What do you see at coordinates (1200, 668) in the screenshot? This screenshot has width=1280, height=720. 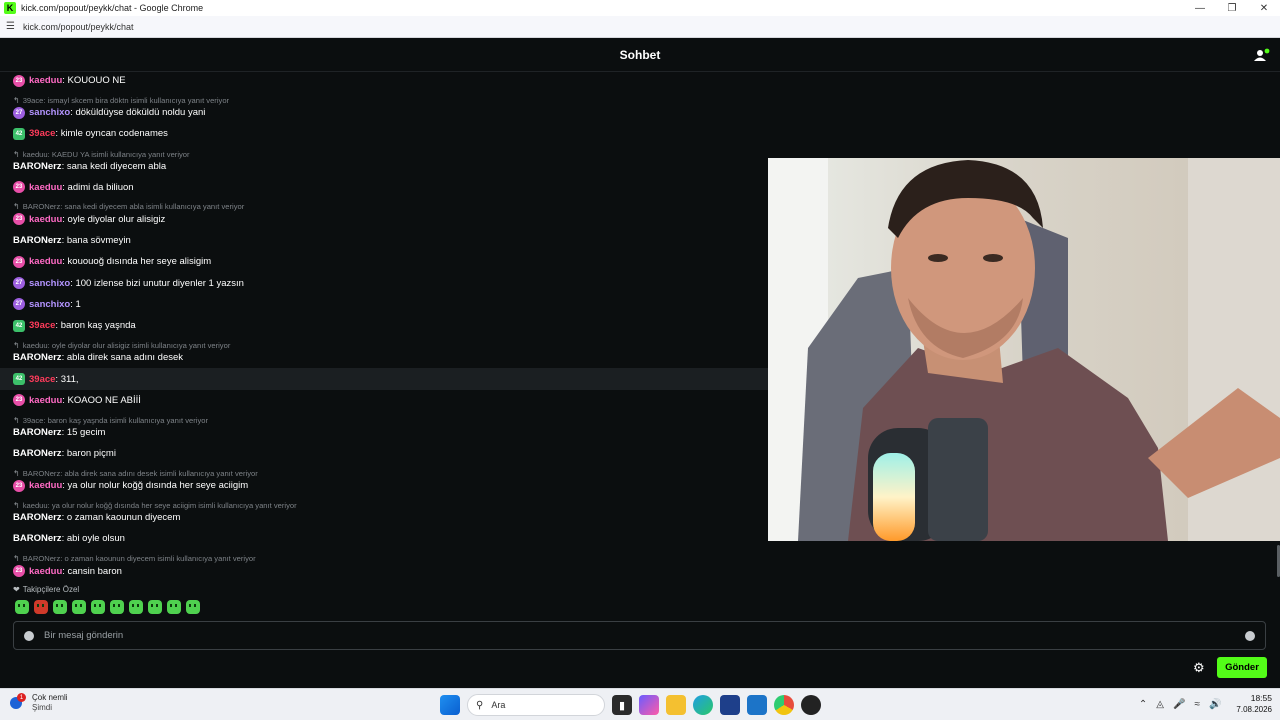 I see `chat-settings-gear-icon: ⚙` at bounding box center [1200, 668].